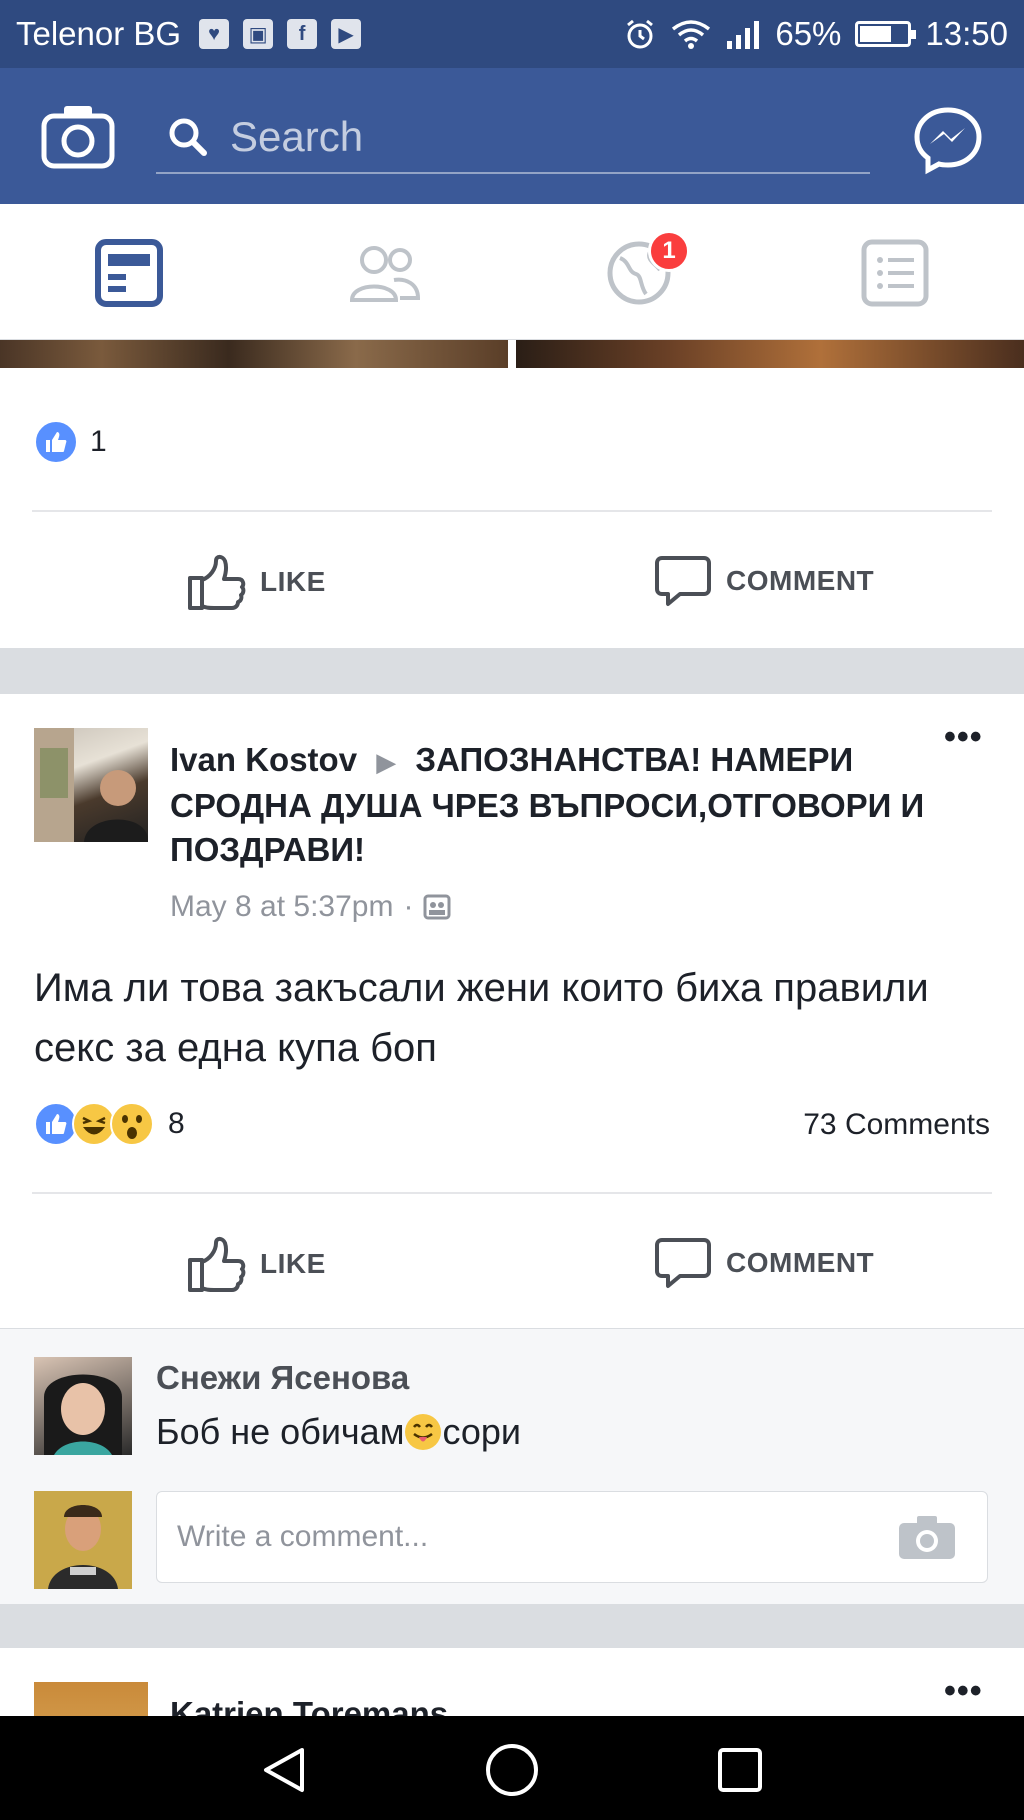 Image resolution: width=1024 pixels, height=1820 pixels. I want to click on status-bar: Telenor BG ♥ ▣ f ▶ 65% 13:50, so click(512, 34).